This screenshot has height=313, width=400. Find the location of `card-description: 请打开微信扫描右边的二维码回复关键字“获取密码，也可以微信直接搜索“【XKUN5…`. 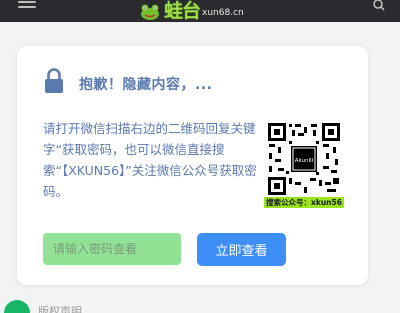

card-description: 请打开微信扫描右边的二维码回复关键字“获取密码，也可以微信直接搜索“【XKUN5… is located at coordinates (150, 160).